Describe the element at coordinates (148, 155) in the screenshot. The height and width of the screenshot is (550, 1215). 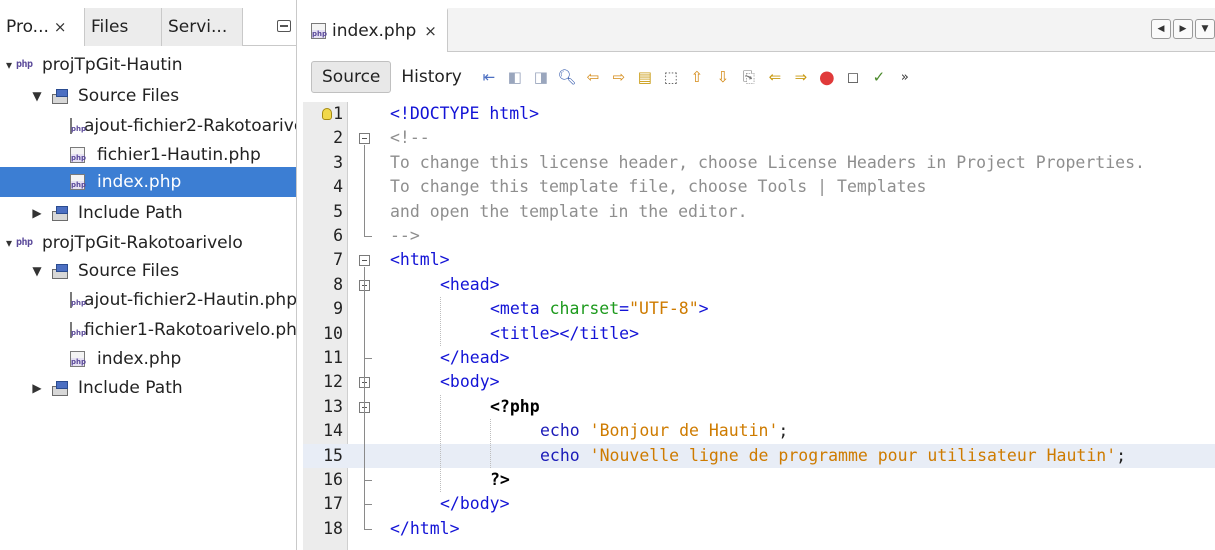
I see `tree-file: fichier1-Hautin.php` at that location.